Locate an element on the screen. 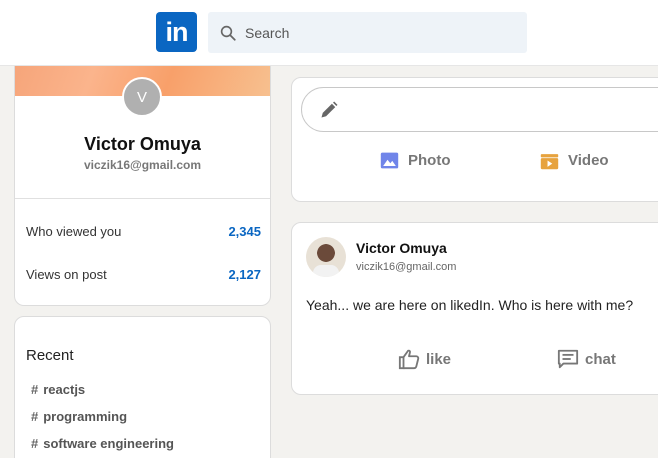 Image resolution: width=658 pixels, height=458 pixels. post-author-name: Victor Omuya is located at coordinates (401, 248).